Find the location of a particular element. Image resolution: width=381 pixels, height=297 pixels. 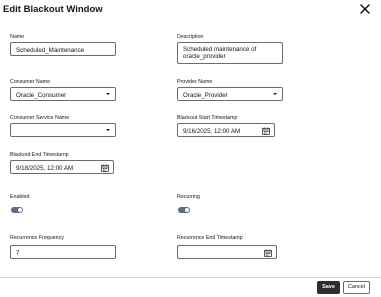

blackout-end-value: 9/18/2025, 12:00 AM is located at coordinates (45, 168).